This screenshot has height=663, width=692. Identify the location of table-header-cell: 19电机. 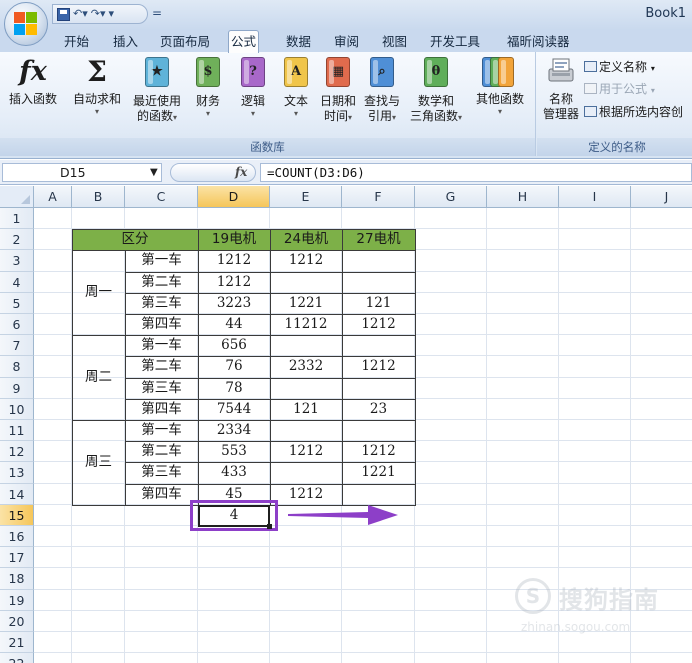
(234, 240).